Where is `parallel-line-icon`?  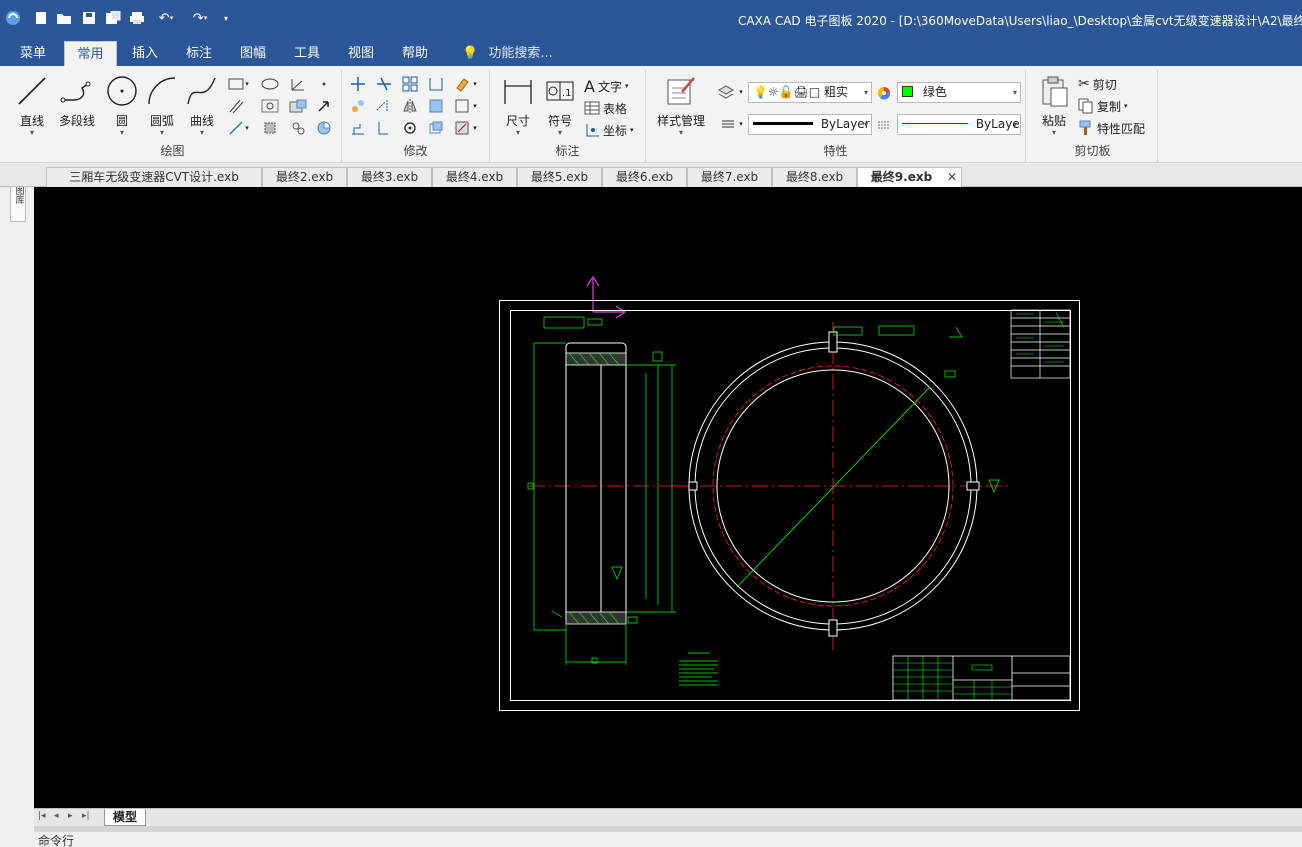
parallel-line-icon is located at coordinates (236, 106).